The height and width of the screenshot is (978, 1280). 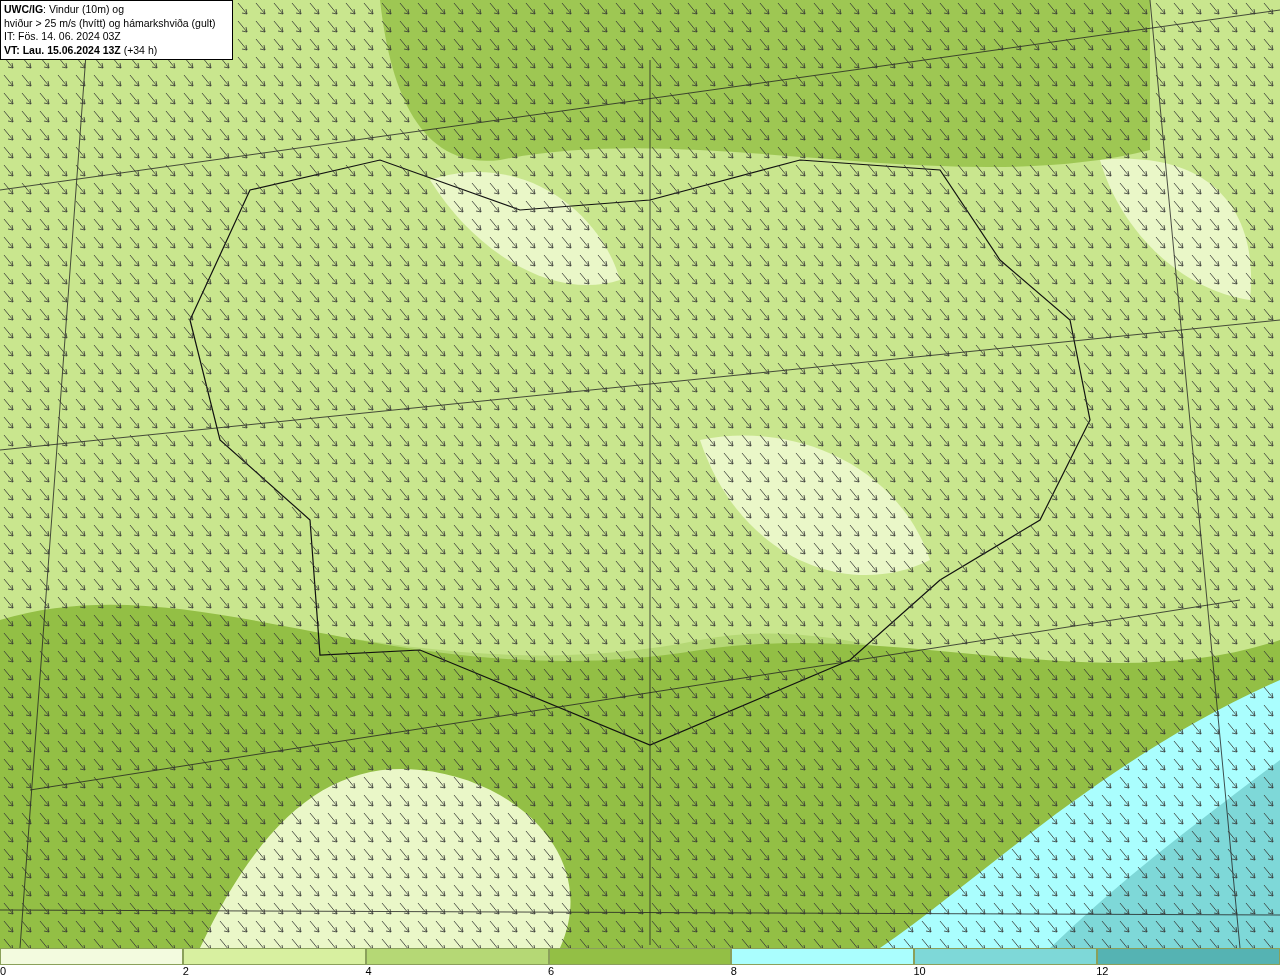 What do you see at coordinates (368, 971) in the screenshot?
I see `tick-label: 4` at bounding box center [368, 971].